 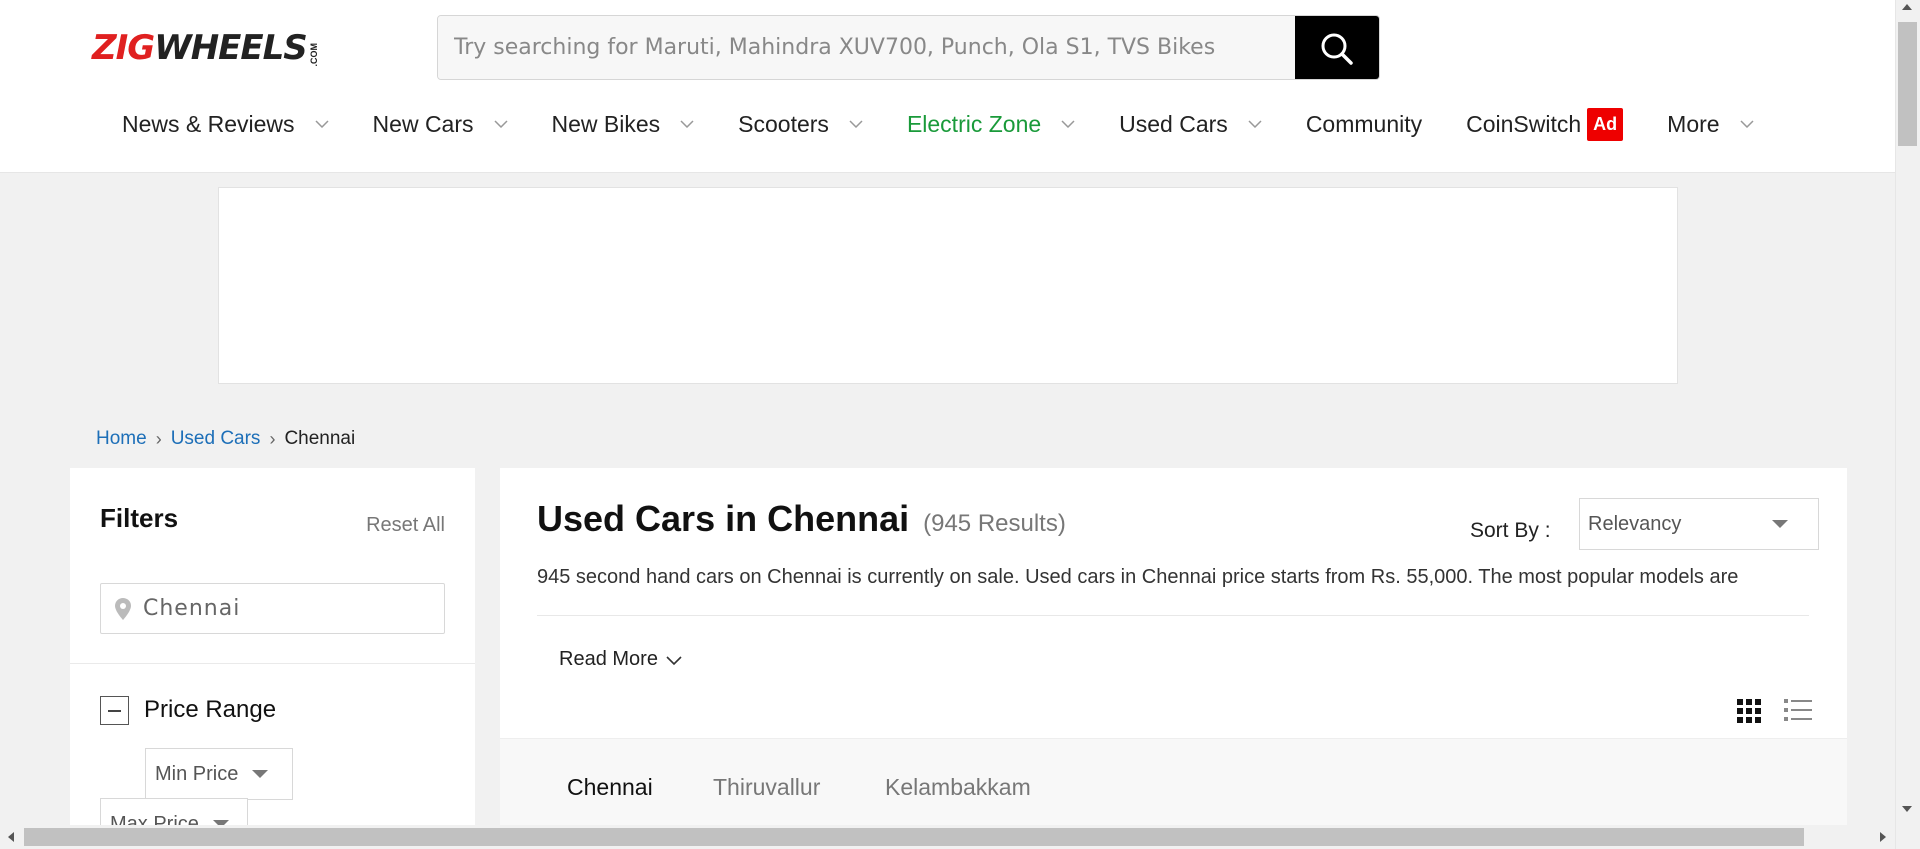 I want to click on search-input, so click(x=866, y=47).